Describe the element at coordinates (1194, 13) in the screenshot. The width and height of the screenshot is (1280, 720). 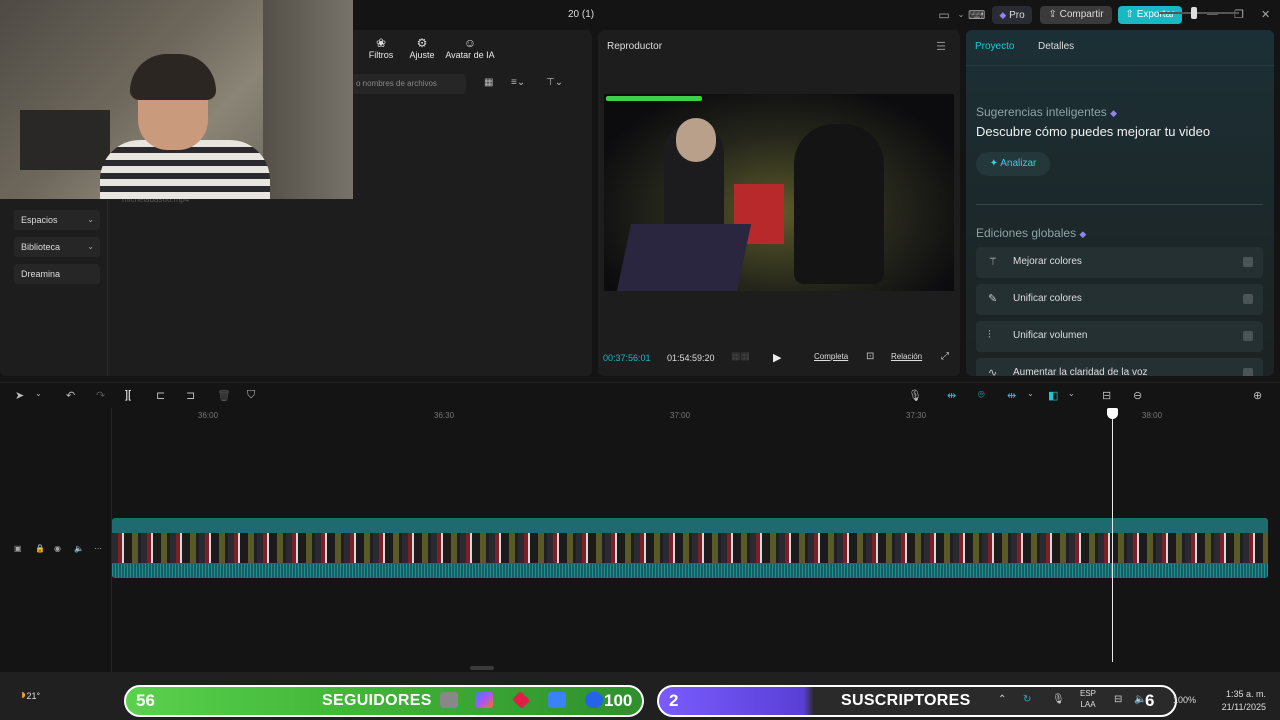
I see `zoom-slider-handle` at that location.